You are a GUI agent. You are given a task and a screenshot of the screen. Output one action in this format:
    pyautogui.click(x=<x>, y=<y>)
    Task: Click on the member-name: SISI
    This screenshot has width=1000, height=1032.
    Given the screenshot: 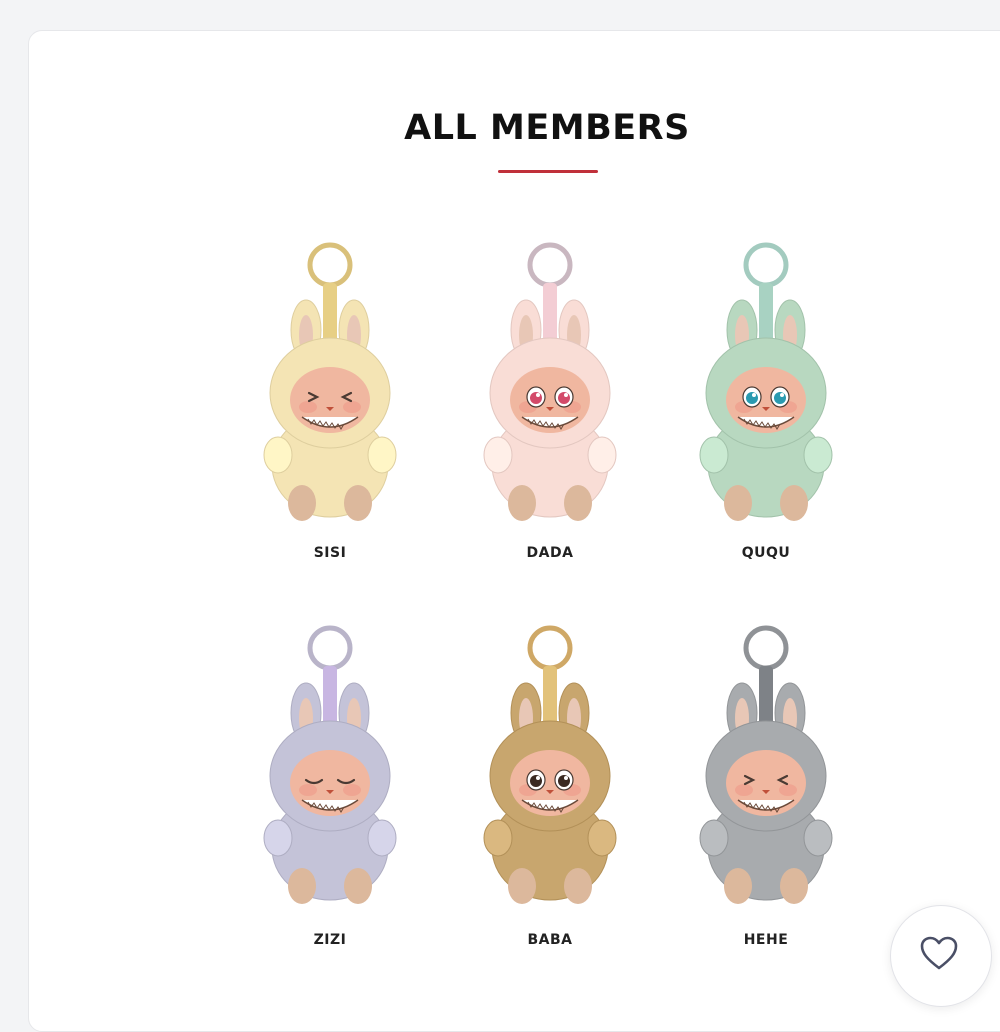 What is the action you would take?
    pyautogui.click(x=330, y=553)
    